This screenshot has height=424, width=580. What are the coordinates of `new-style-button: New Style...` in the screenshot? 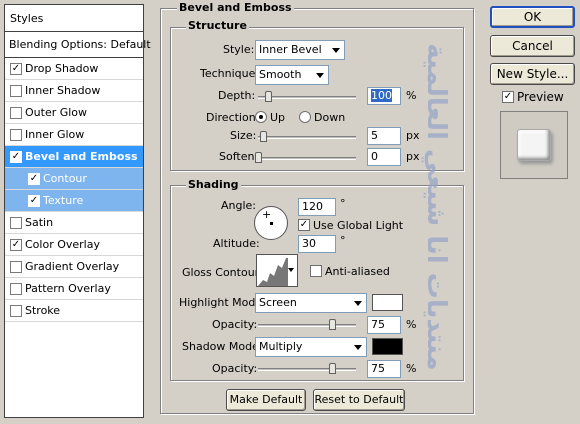 It's located at (532, 74).